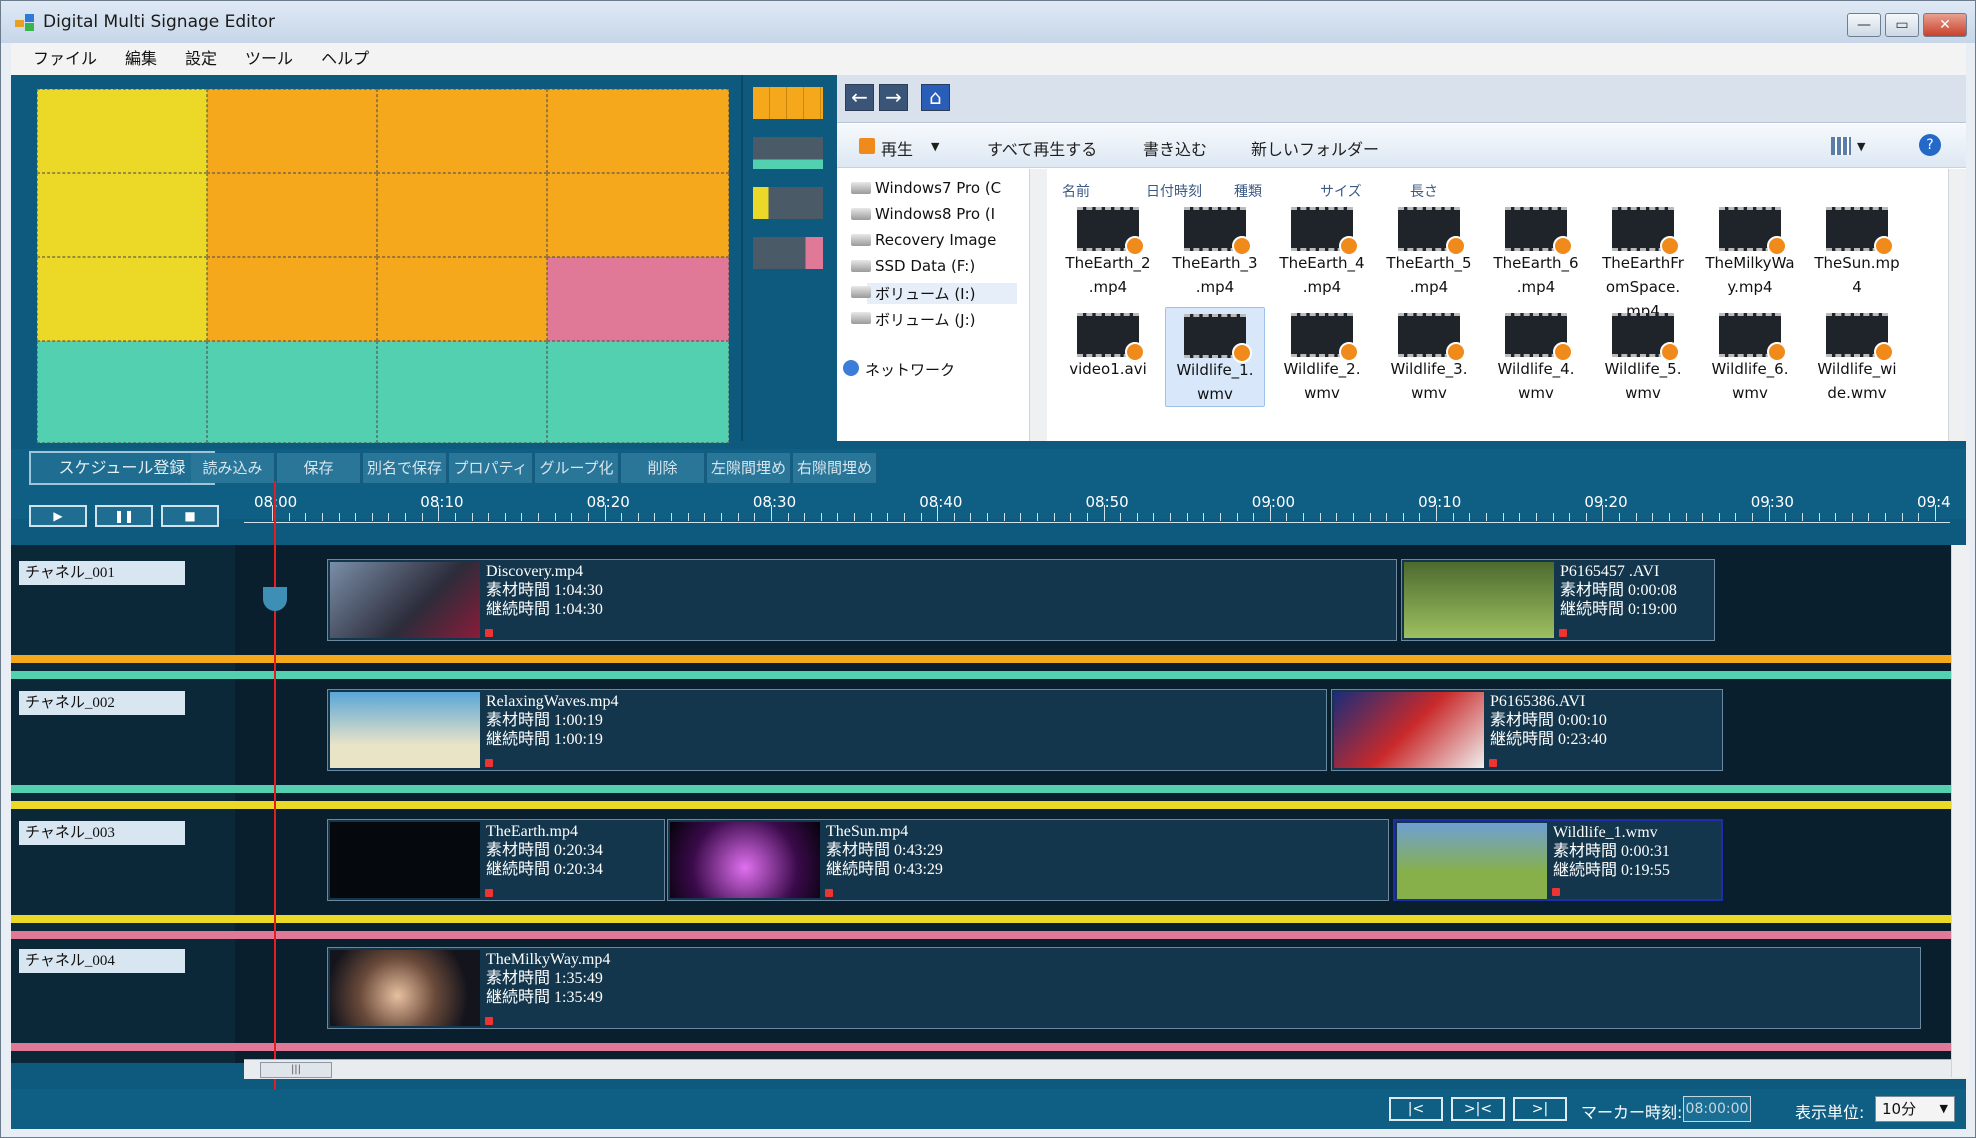 This screenshot has width=1976, height=1138. What do you see at coordinates (1536, 356) in the screenshot?
I see `file-item: Wildlife_4. wmv` at bounding box center [1536, 356].